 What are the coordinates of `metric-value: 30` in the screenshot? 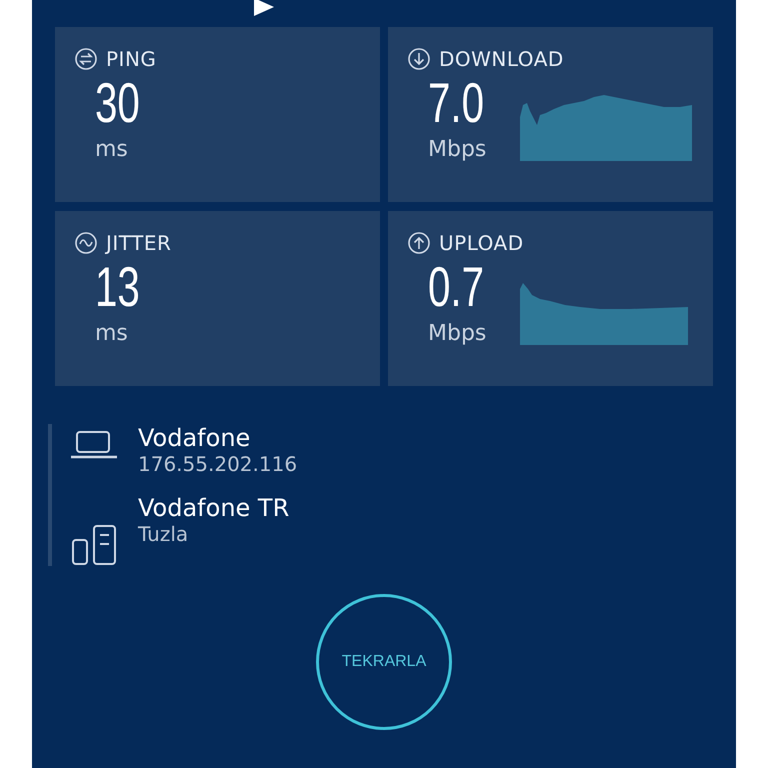 It's located at (117, 103).